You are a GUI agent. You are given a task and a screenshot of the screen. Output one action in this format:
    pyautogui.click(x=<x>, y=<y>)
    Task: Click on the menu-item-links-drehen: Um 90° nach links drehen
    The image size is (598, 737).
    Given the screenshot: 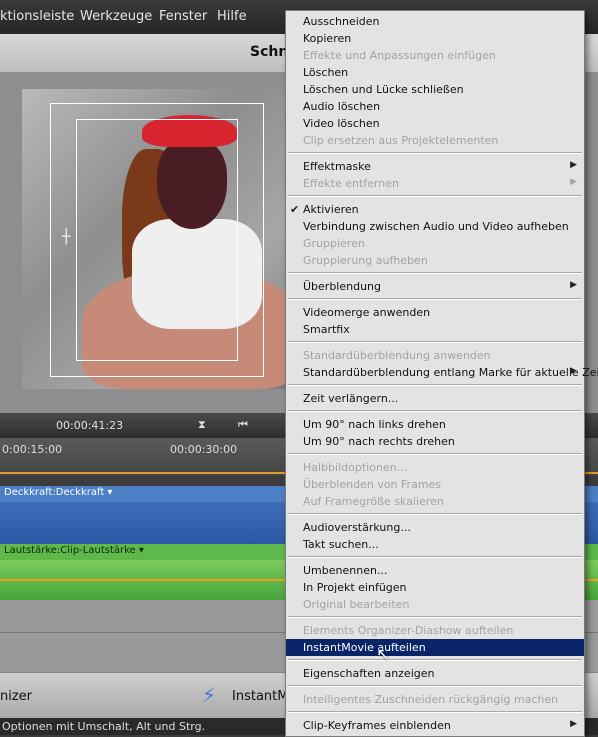 What is the action you would take?
    pyautogui.click(x=435, y=424)
    